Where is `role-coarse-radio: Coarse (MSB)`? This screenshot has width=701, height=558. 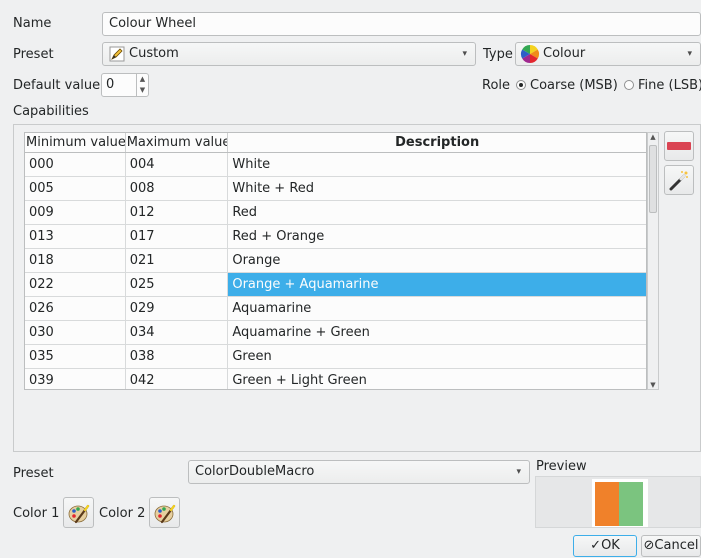 role-coarse-radio: Coarse (MSB) is located at coordinates (567, 86).